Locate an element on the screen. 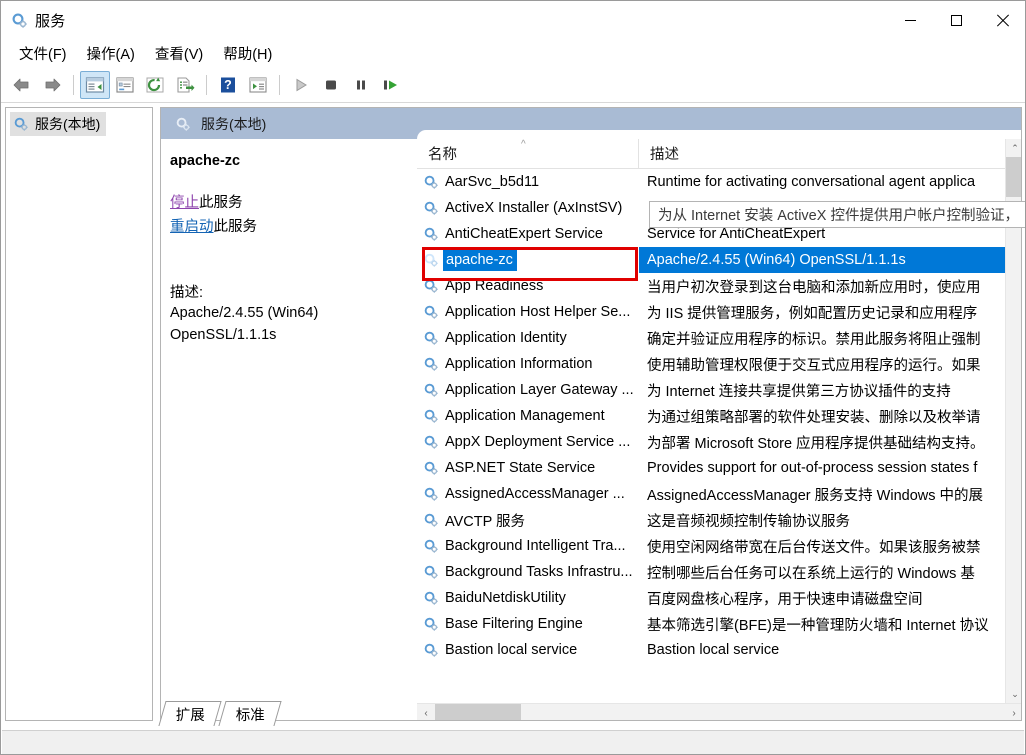 Image resolution: width=1026 pixels, height=755 pixels. cell-service-description: 控制哪些后台任务可以在系统上运行的 Windows 基 is located at coordinates (811, 573).